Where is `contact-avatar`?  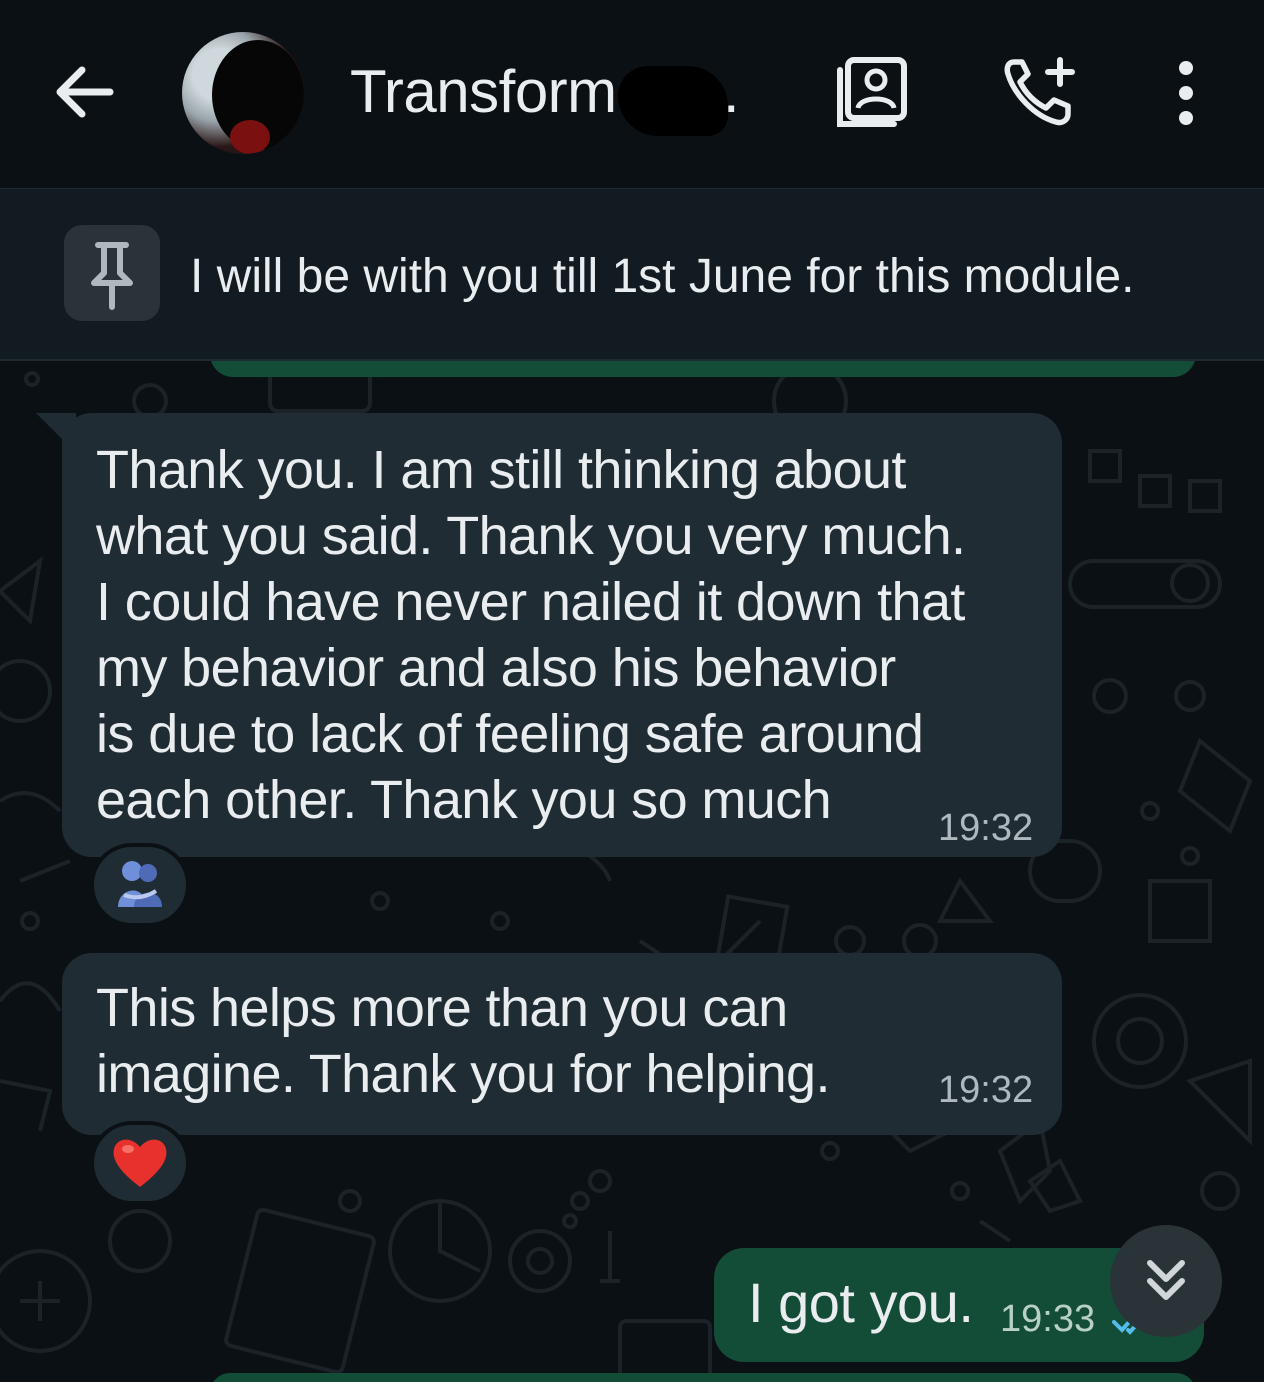
contact-avatar is located at coordinates (243, 93).